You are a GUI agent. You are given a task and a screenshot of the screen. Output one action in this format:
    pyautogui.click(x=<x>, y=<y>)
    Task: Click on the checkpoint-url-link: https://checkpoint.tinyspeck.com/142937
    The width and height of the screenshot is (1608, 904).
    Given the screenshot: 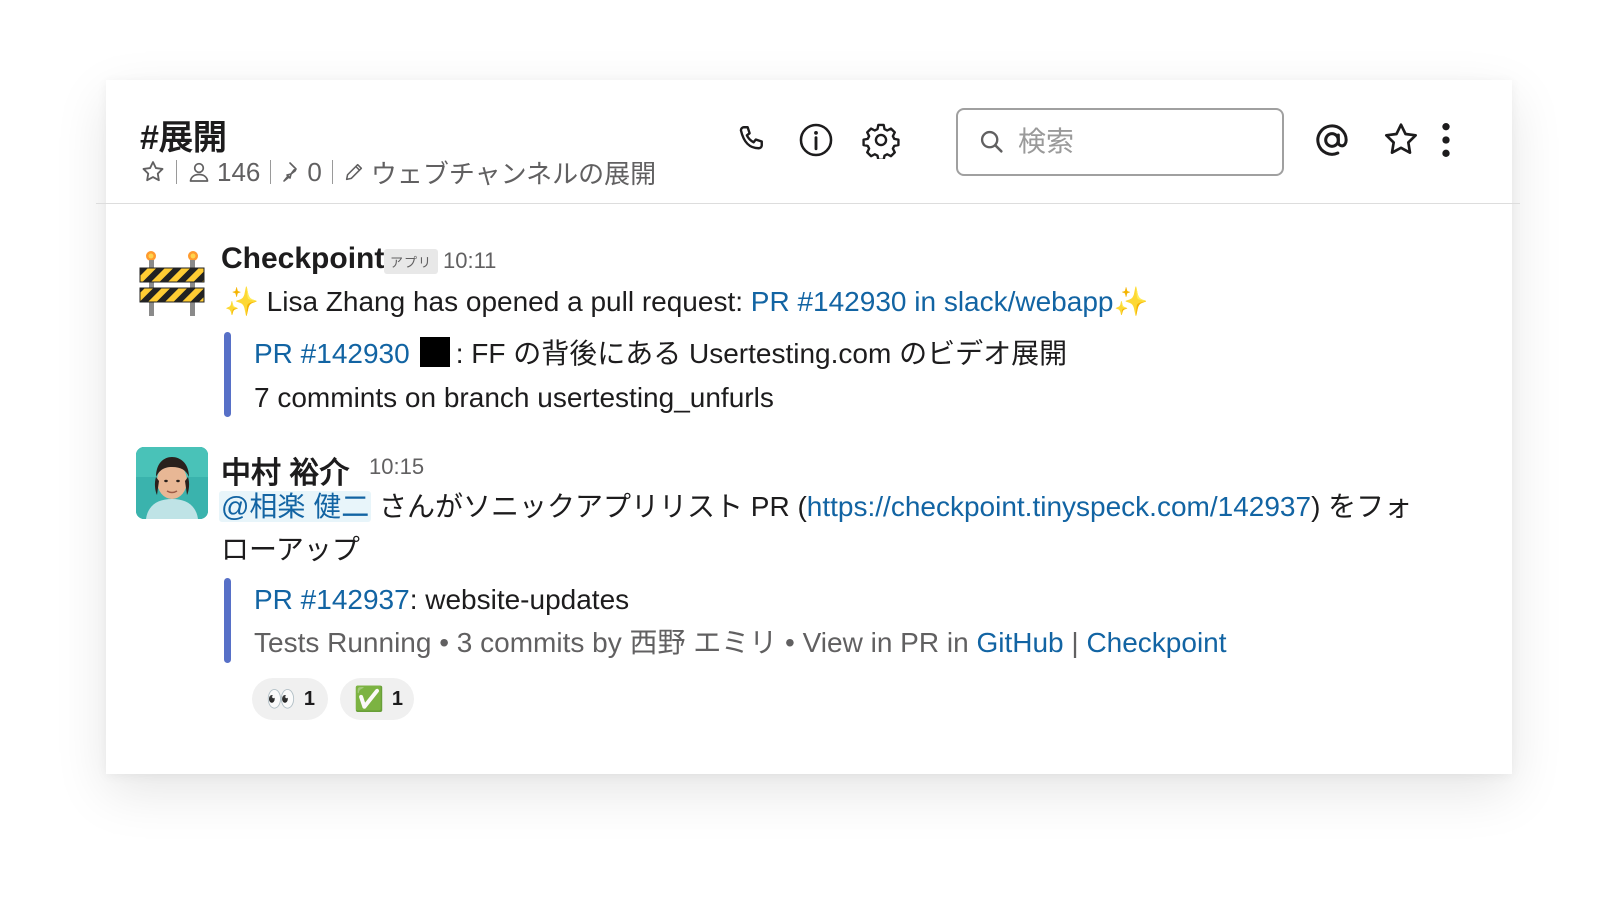 What is the action you would take?
    pyautogui.click(x=1059, y=506)
    